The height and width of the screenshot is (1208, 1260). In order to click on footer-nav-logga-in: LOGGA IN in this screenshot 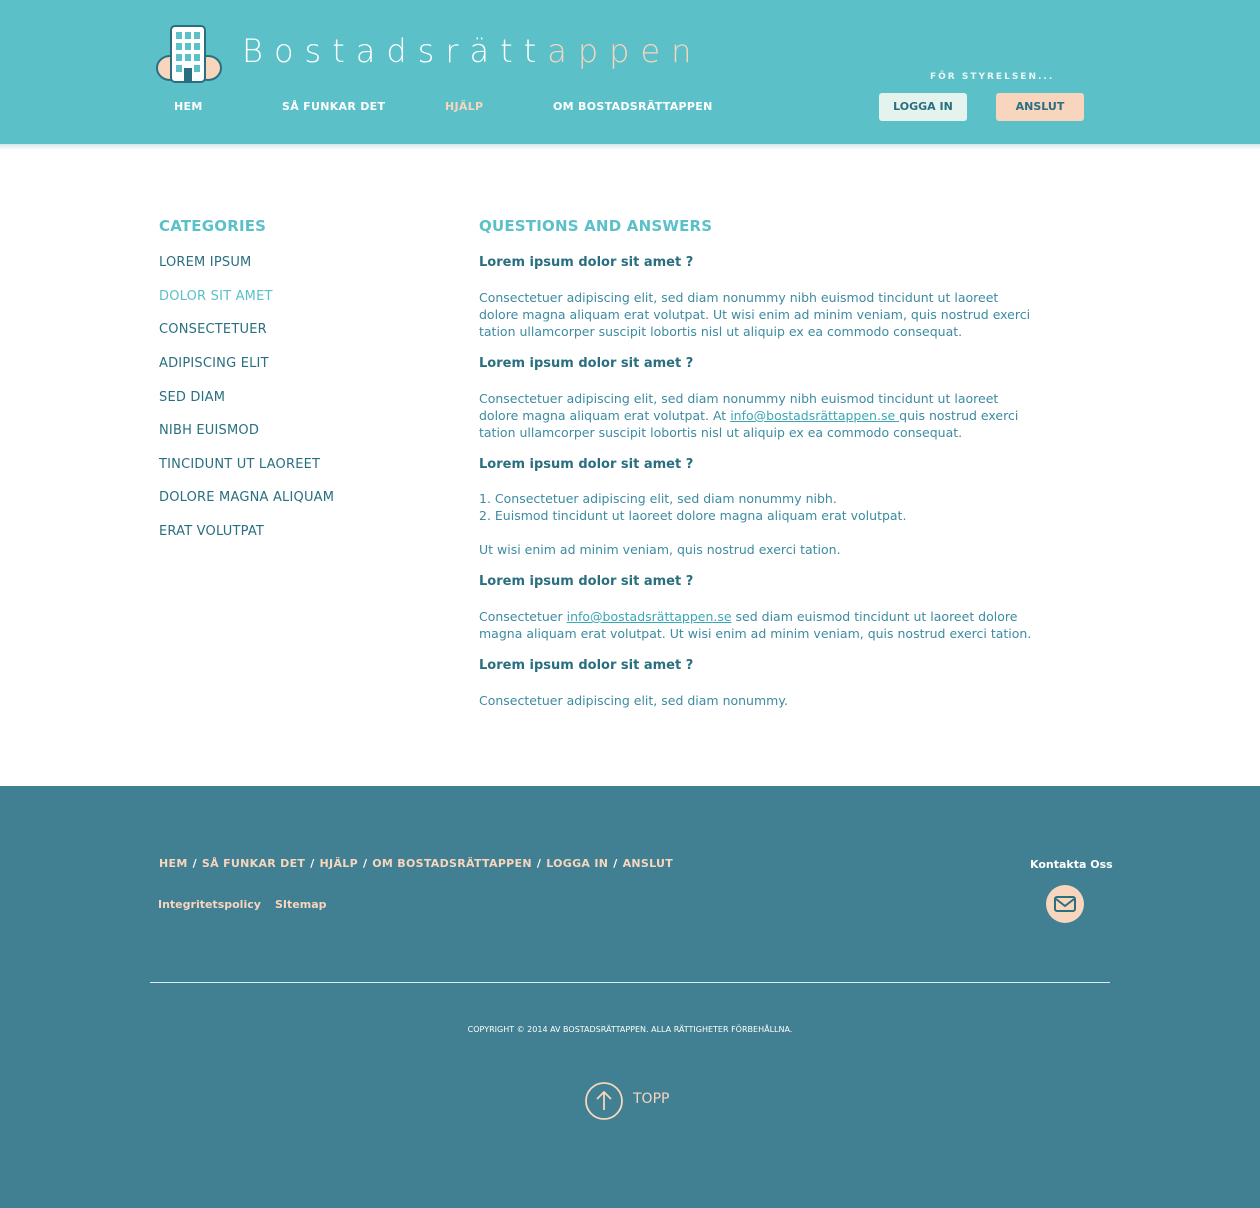, I will do `click(577, 863)`.